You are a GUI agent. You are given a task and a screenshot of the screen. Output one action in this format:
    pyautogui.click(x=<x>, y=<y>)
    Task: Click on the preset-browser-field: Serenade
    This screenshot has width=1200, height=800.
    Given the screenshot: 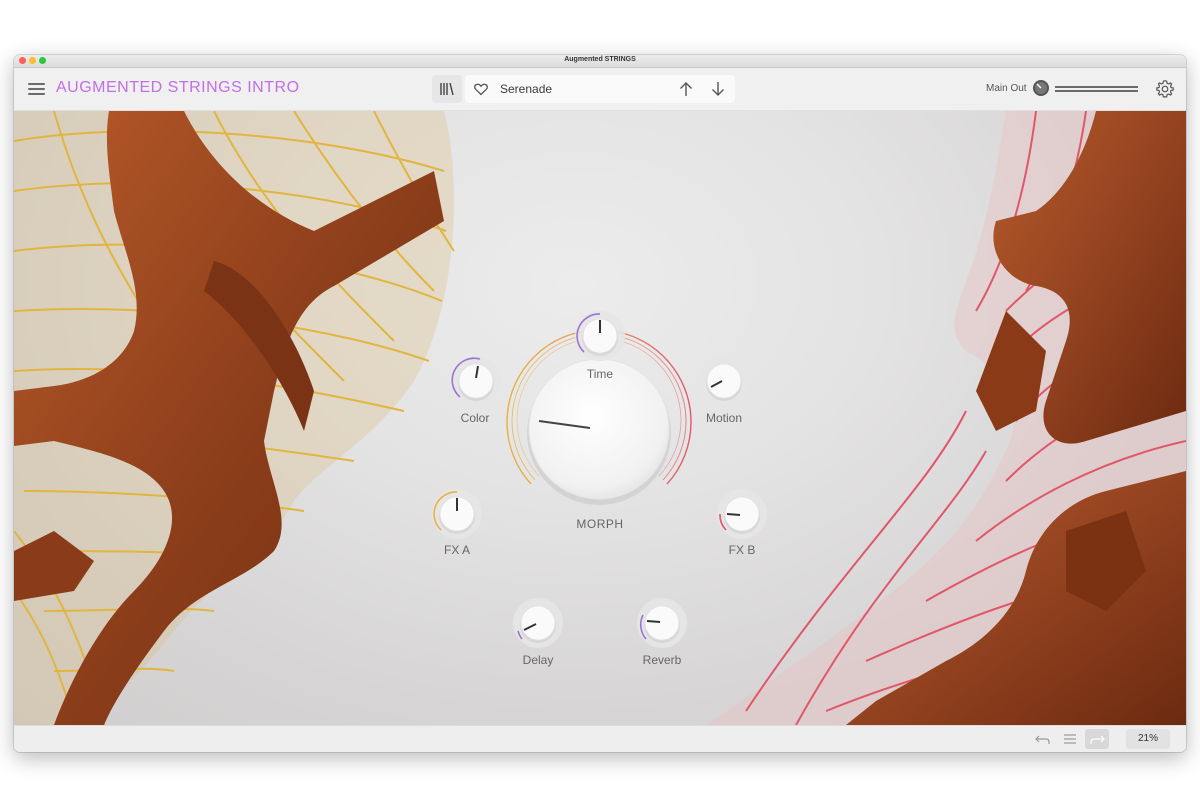 What is the action you would take?
    pyautogui.click(x=600, y=89)
    